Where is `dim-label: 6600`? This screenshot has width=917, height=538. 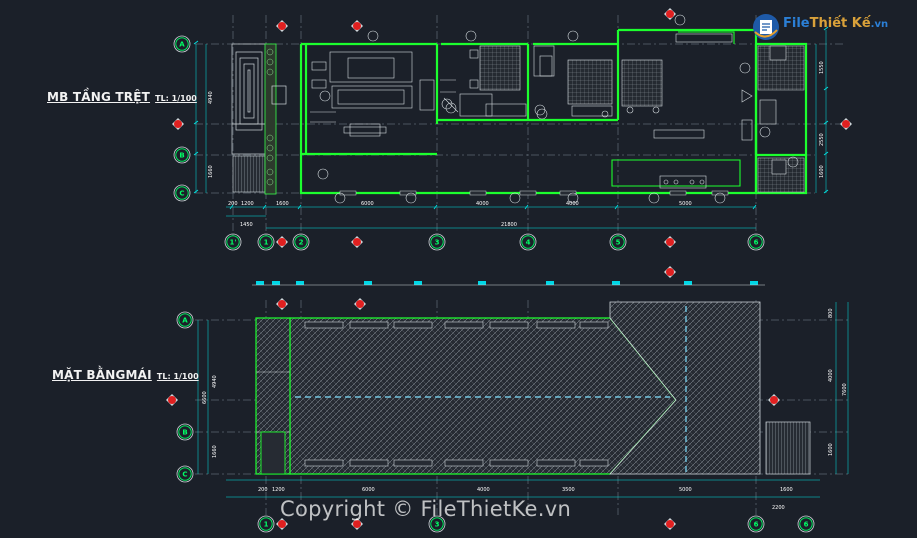 dim-label: 6600 is located at coordinates (205, 397).